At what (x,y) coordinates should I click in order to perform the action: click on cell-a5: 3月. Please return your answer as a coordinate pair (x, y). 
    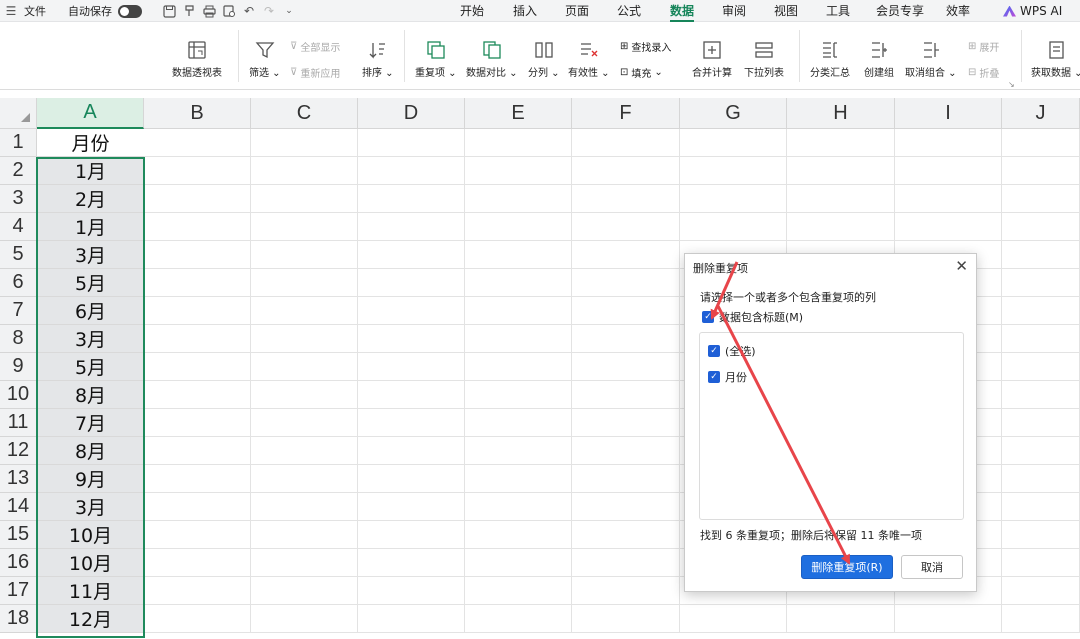
    Looking at the image, I should click on (90, 255).